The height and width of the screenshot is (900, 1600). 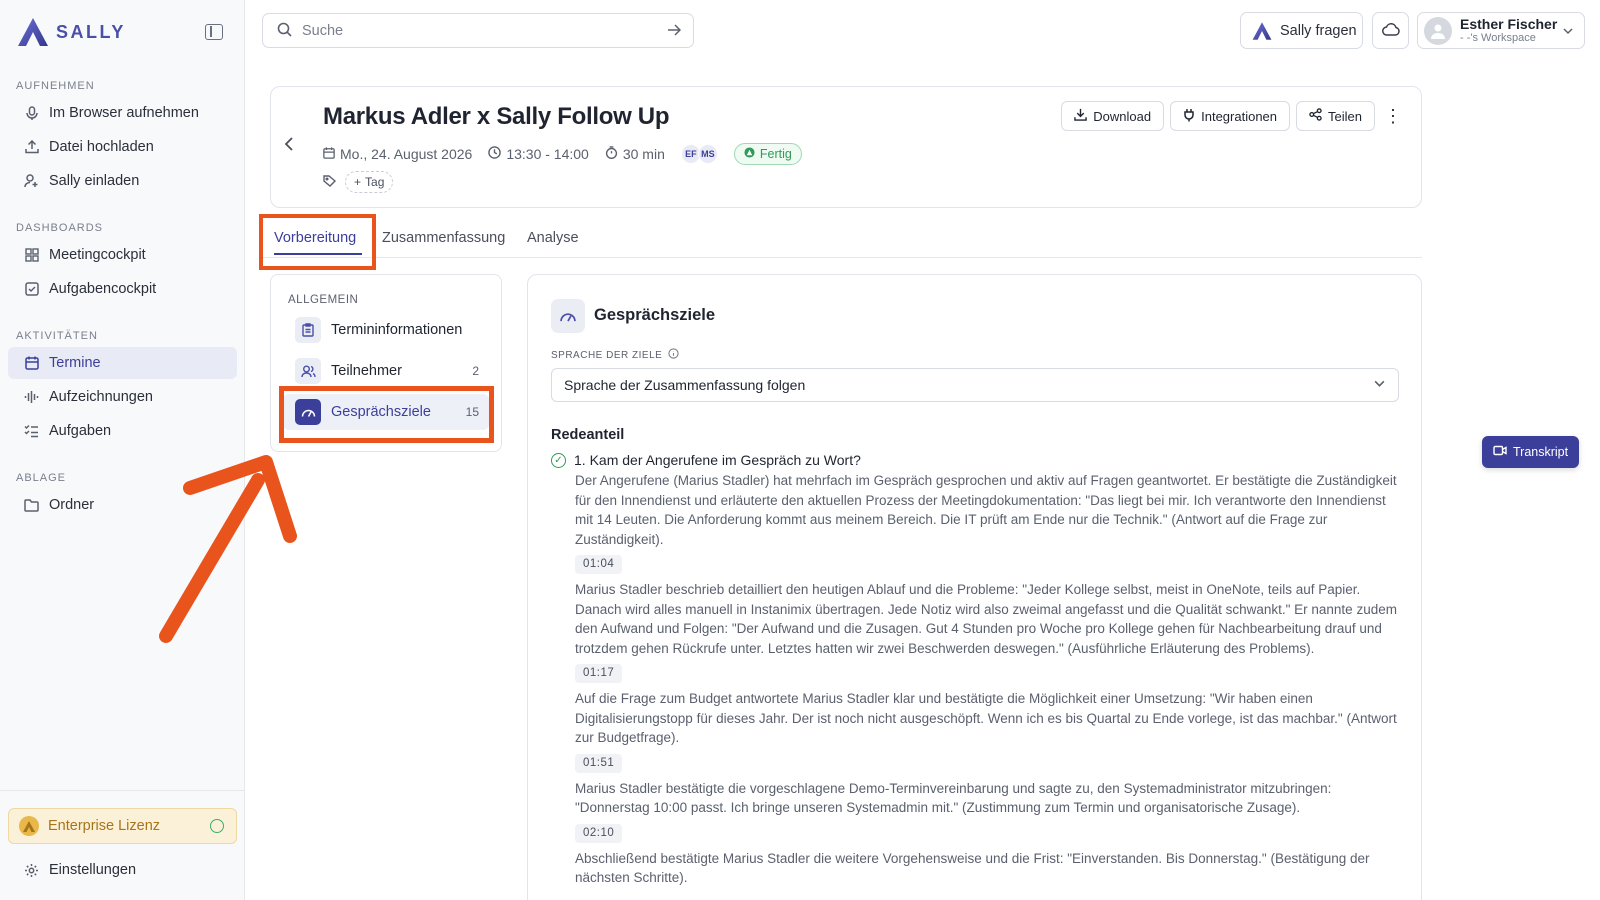 What do you see at coordinates (975, 385) in the screenshot?
I see `goals-language-select: Sprache der Zusammenfassung folgen` at bounding box center [975, 385].